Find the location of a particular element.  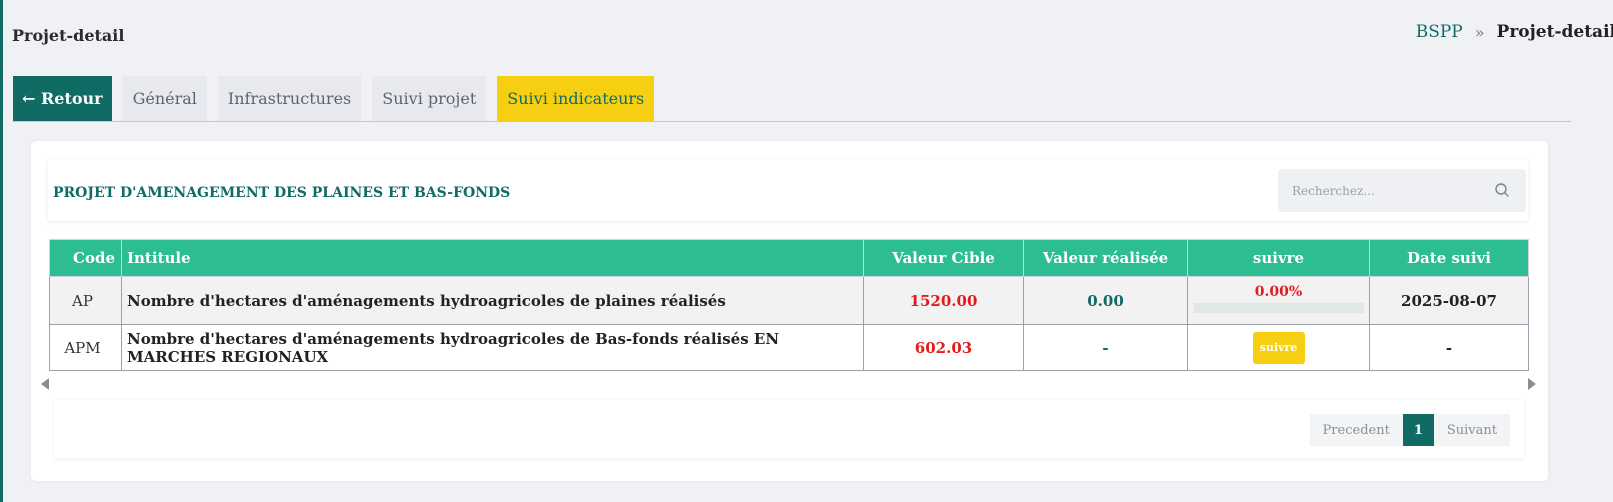

tab-infrastructures: Infrastructures is located at coordinates (289, 98).